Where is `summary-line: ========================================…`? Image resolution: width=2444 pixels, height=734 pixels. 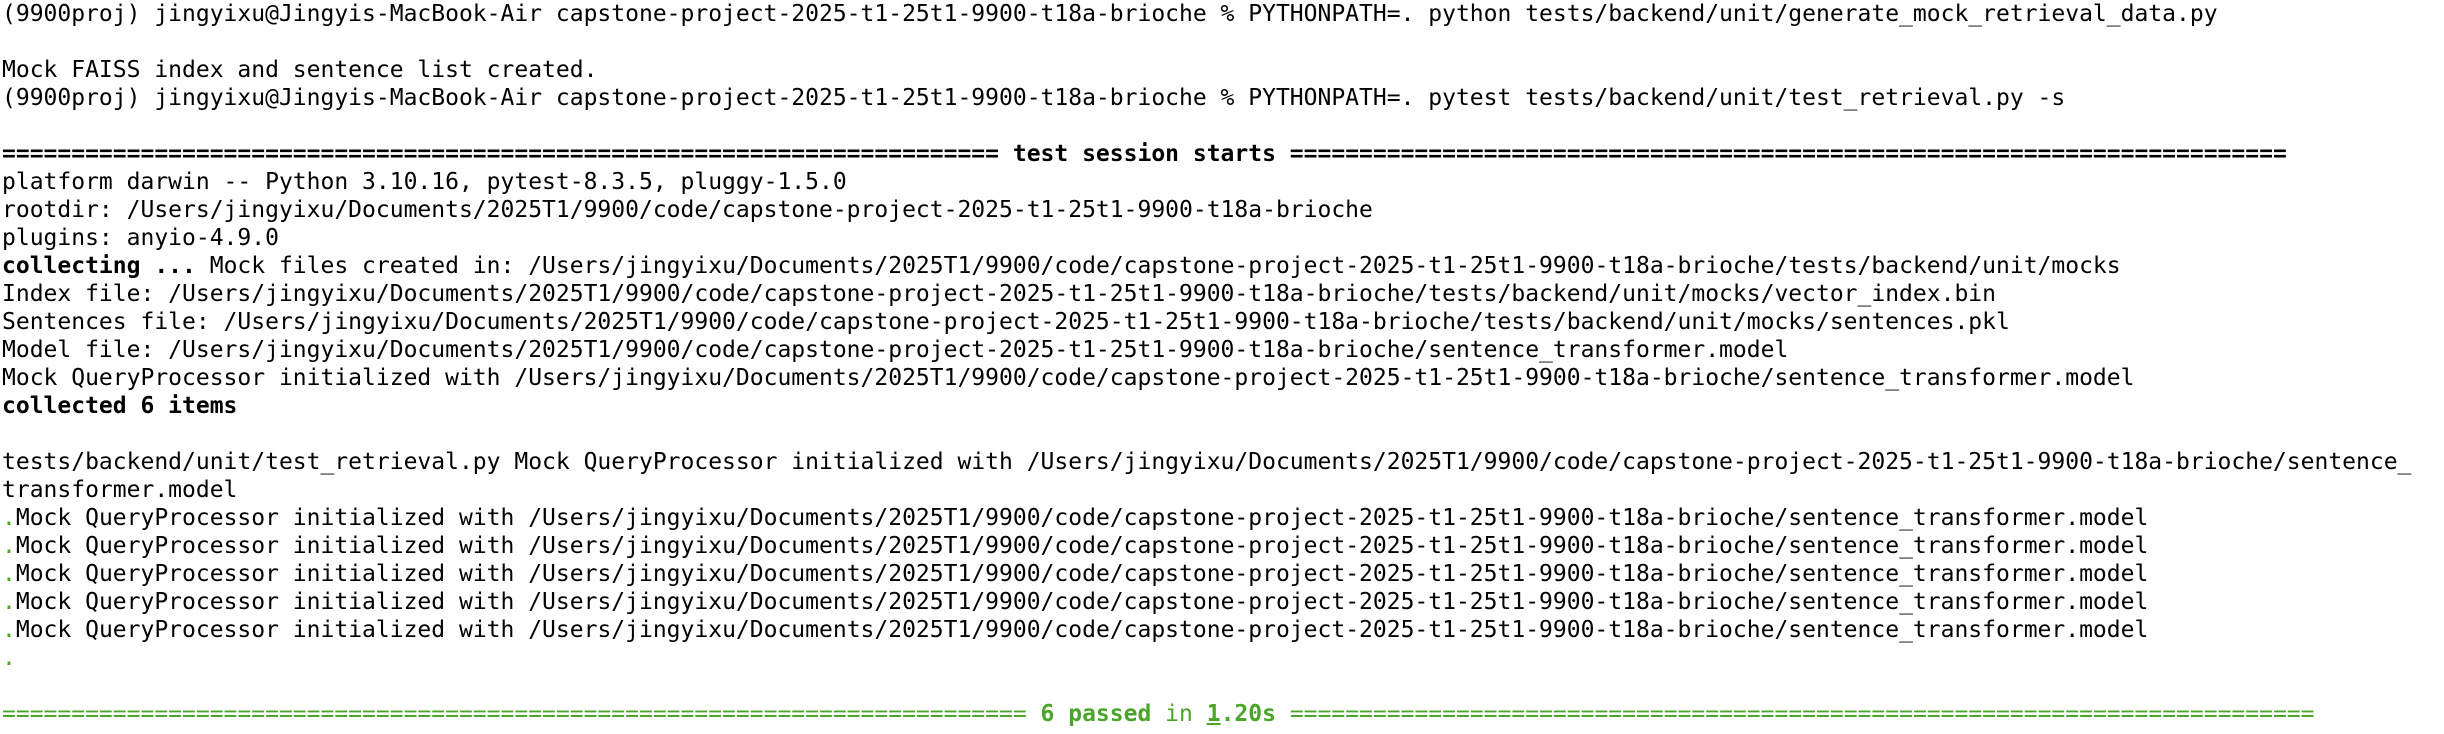 summary-line: ========================================… is located at coordinates (1223, 714).